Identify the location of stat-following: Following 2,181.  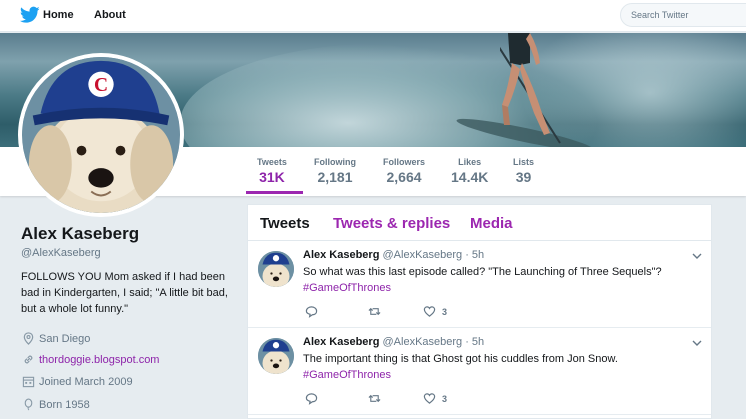
(335, 171).